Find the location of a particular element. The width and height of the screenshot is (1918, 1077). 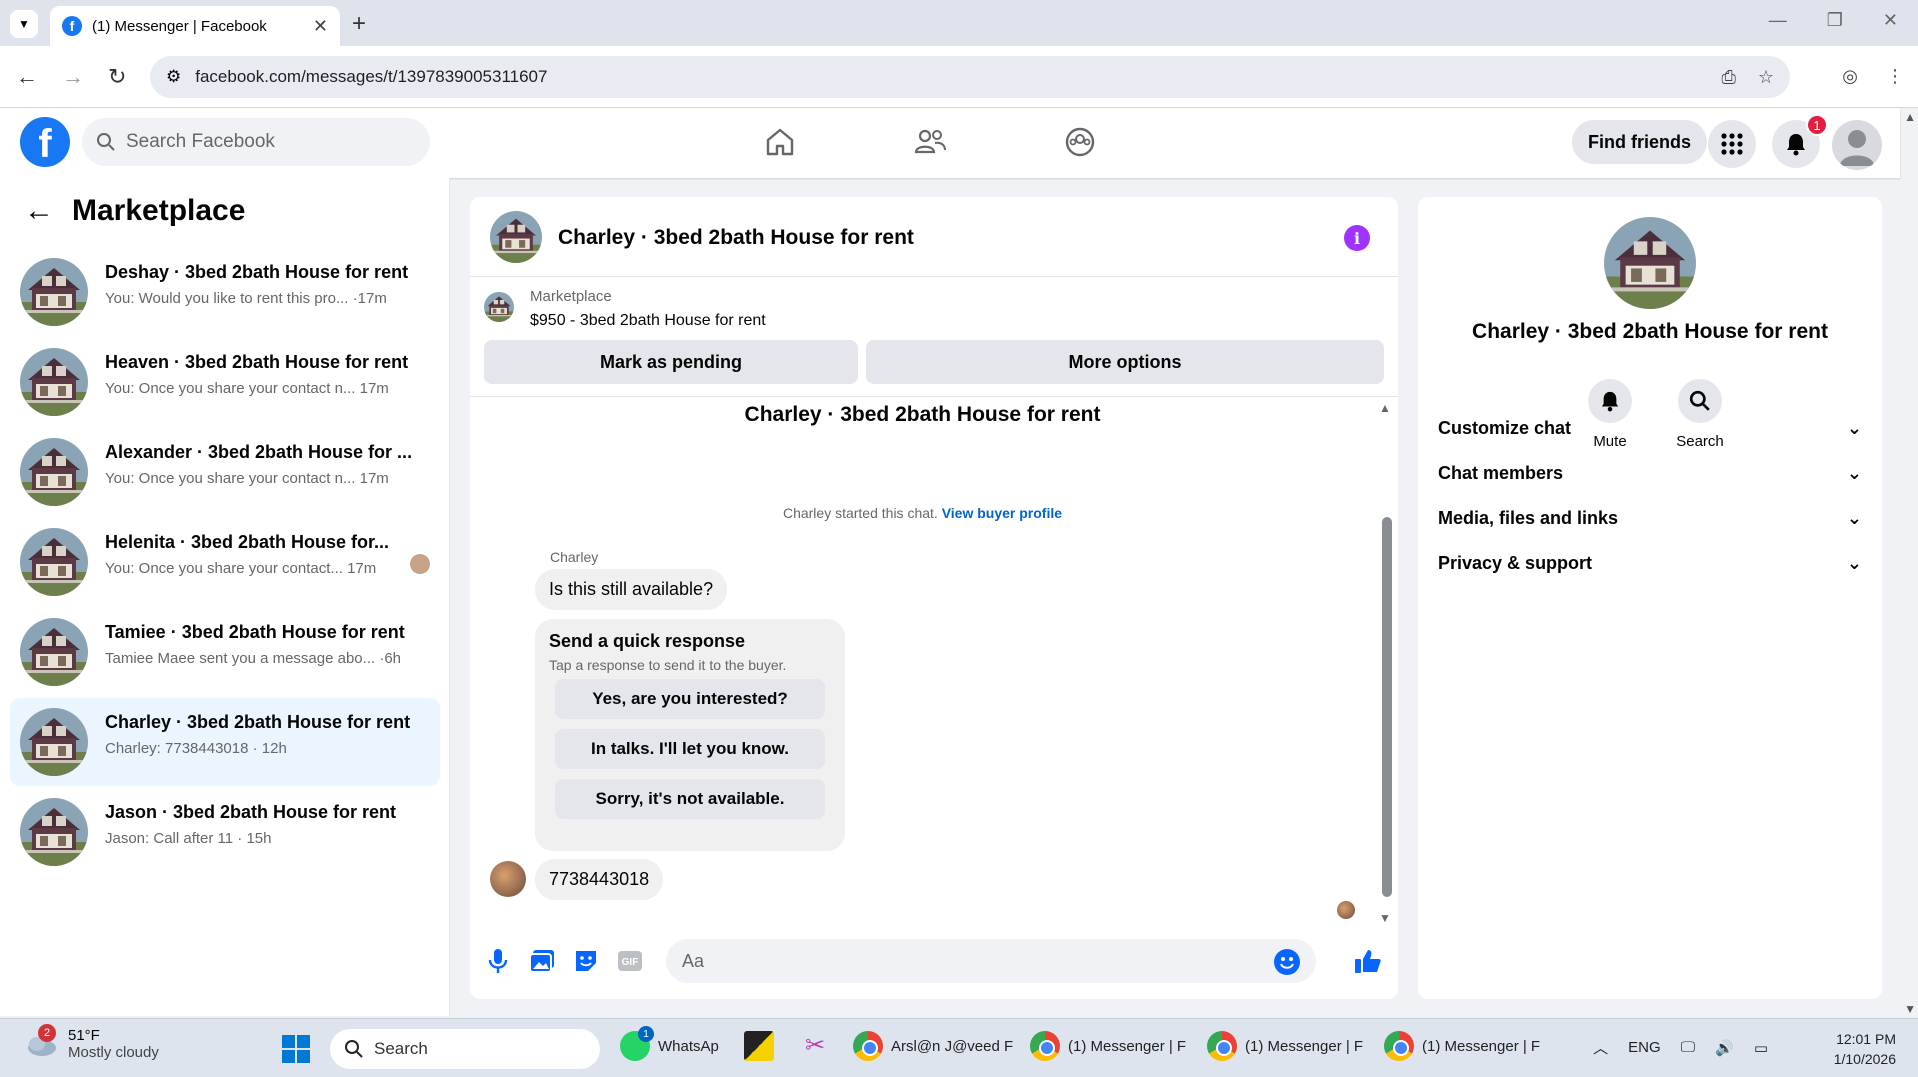

tab-search-button: ▼ is located at coordinates (24, 24).